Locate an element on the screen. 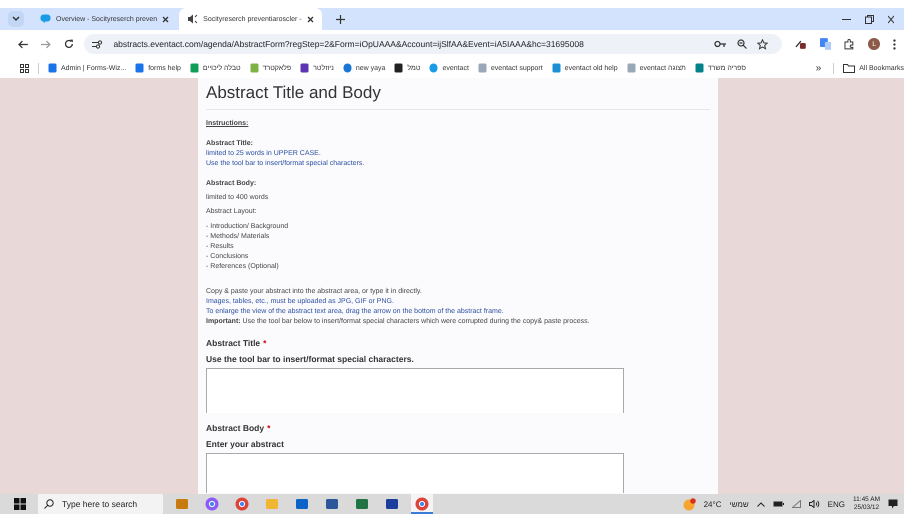  restore-icon is located at coordinates (869, 19).